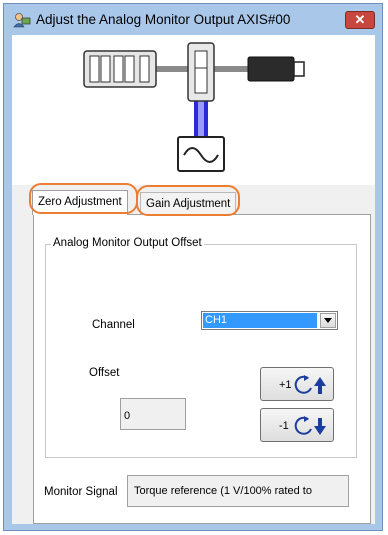 This screenshot has width=388, height=535. Describe the element at coordinates (276, 69) in the screenshot. I see `servo-motor-icon` at that location.